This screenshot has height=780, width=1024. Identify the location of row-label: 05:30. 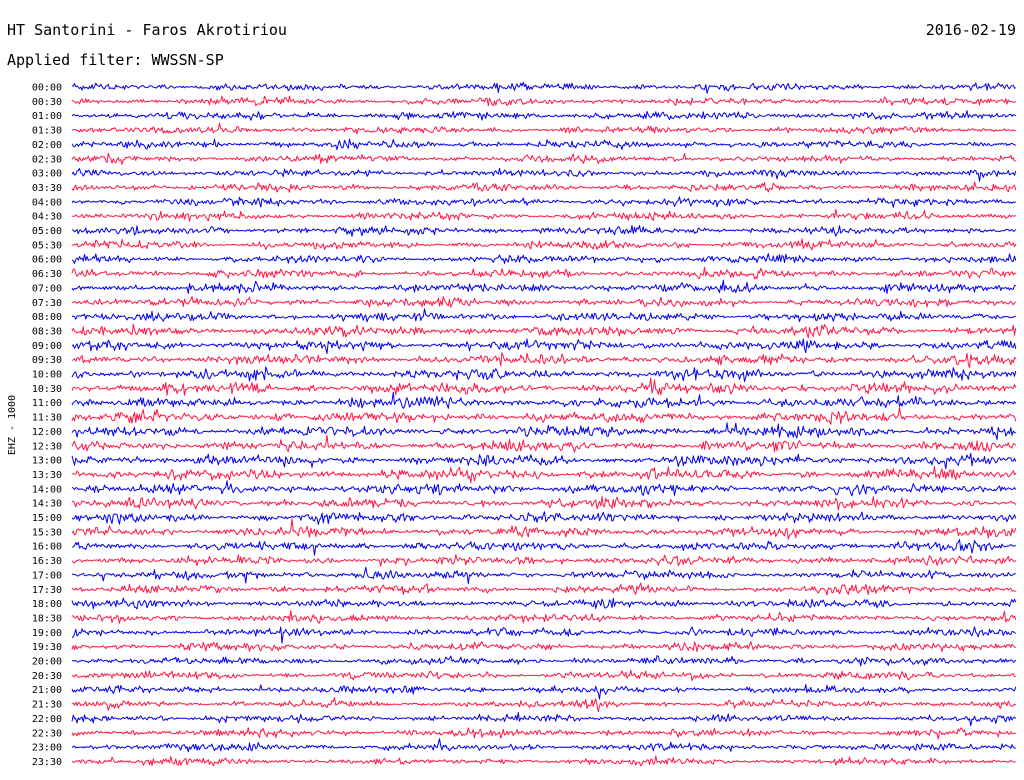
(47, 245).